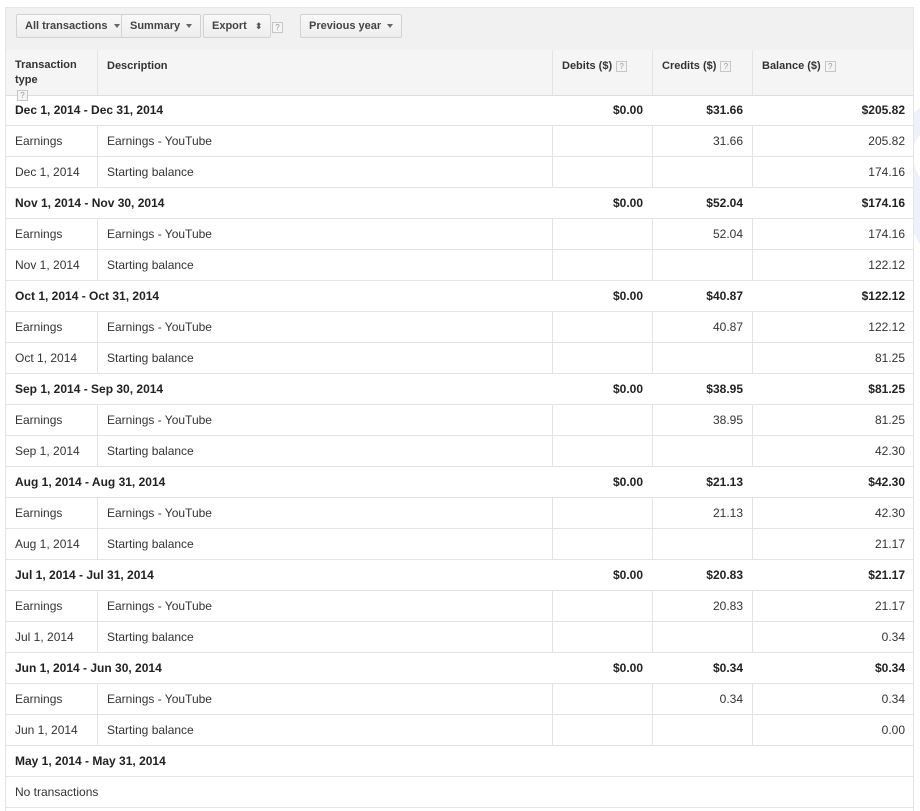 This screenshot has height=811, width=920. What do you see at coordinates (886, 482) in the screenshot?
I see `period-balance: $42.30` at bounding box center [886, 482].